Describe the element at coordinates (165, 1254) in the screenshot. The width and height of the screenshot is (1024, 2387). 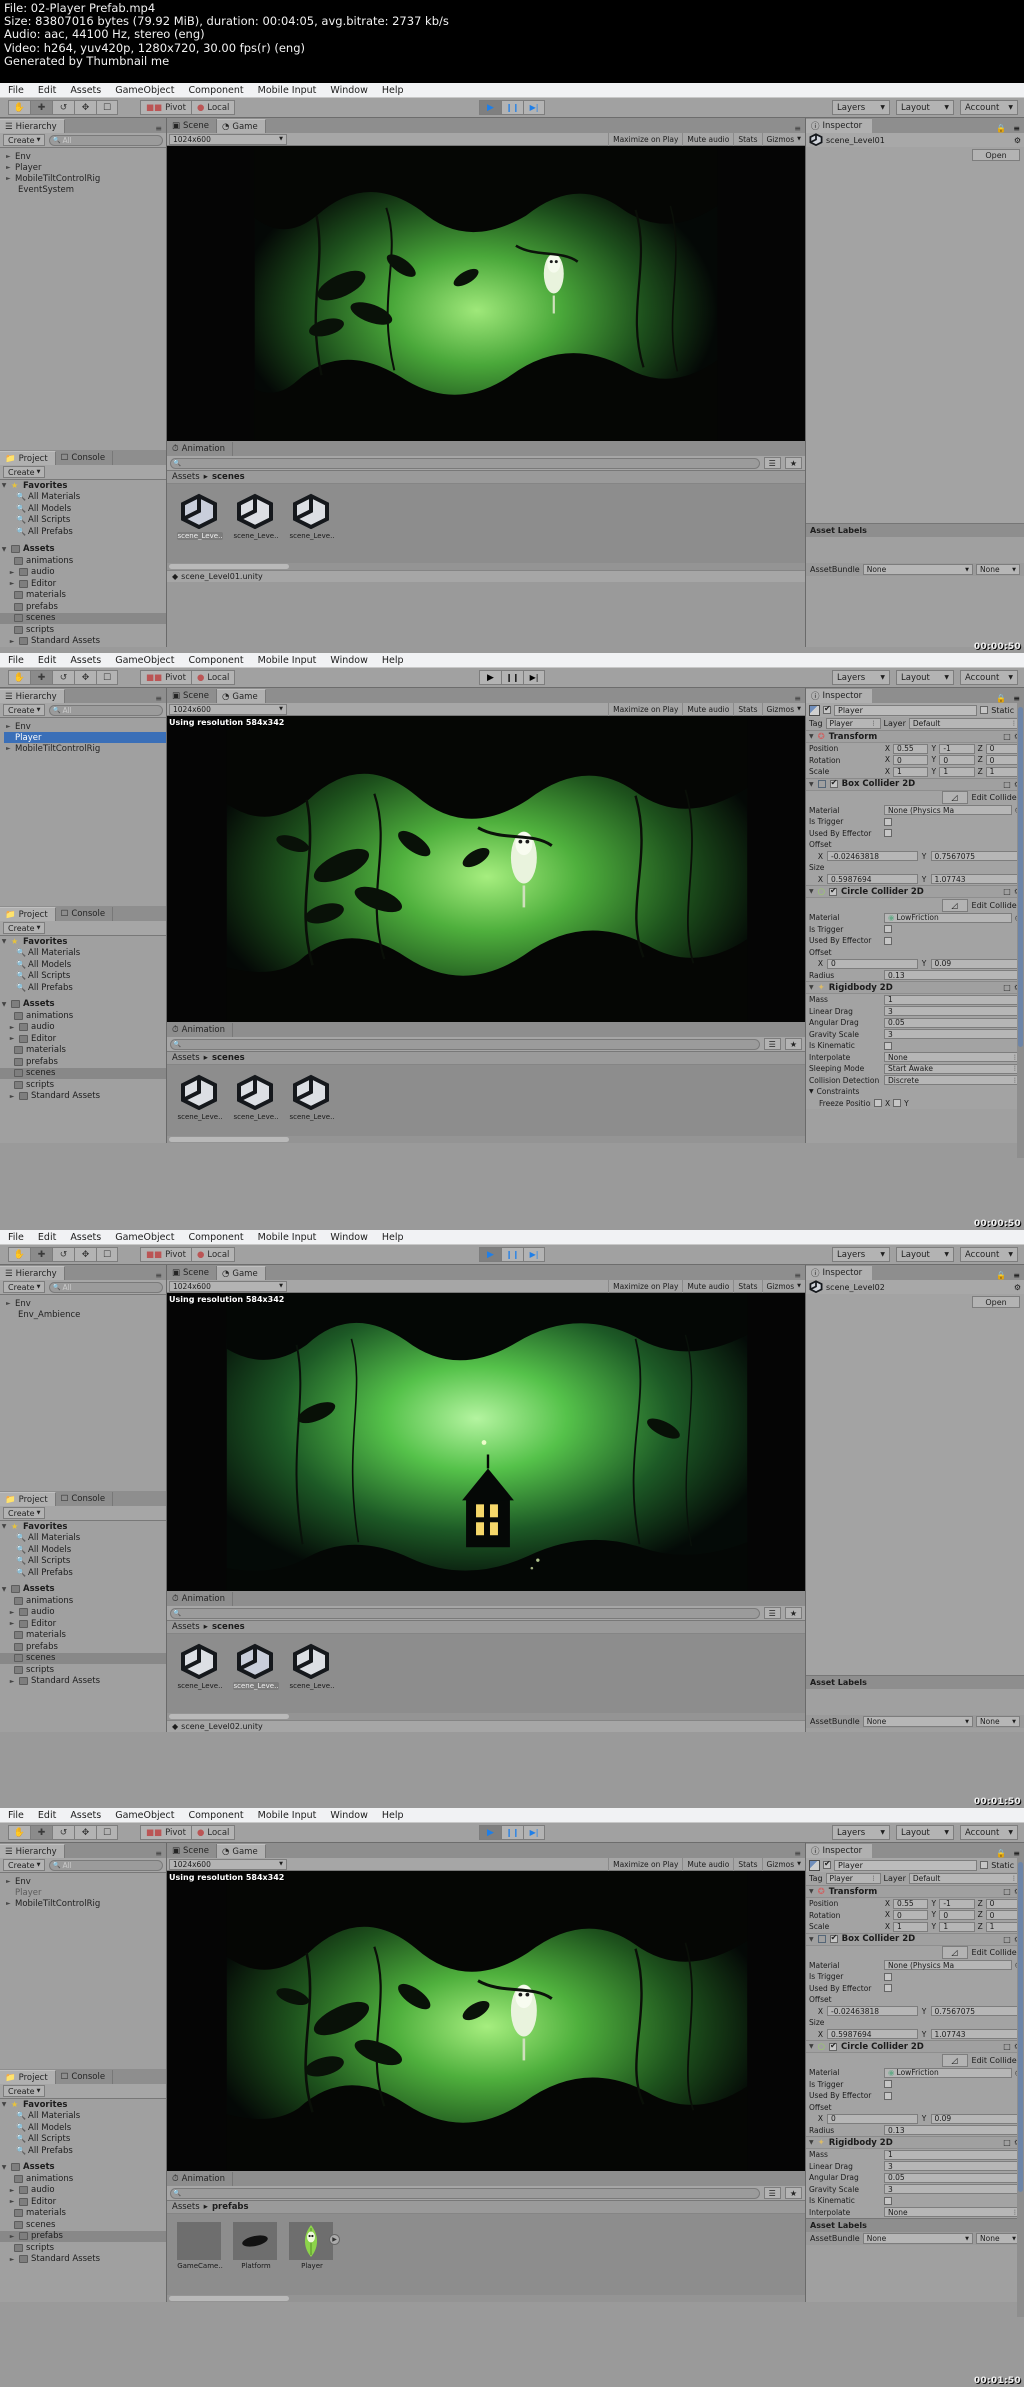
I see `pivot-button: ■■ Pivot` at that location.